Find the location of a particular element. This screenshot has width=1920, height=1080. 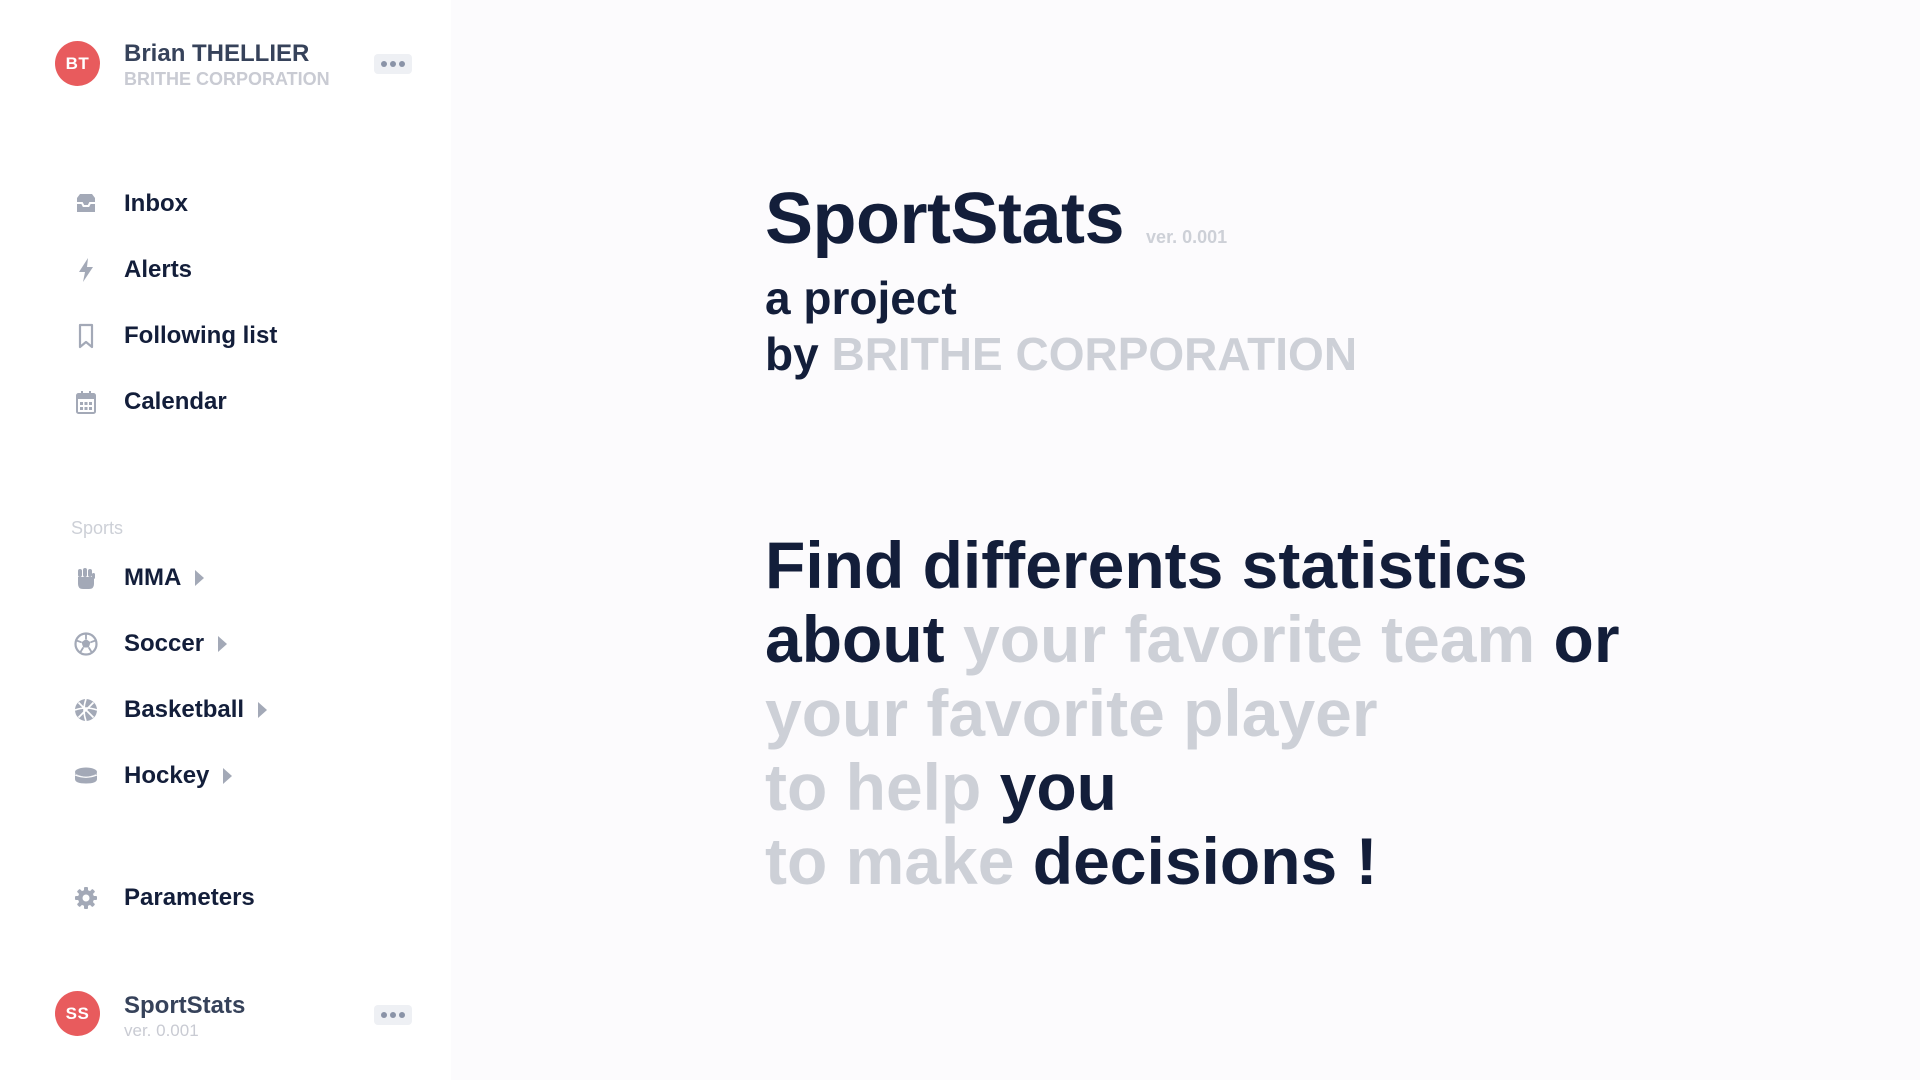

tagline-highlight: to help is located at coordinates (873, 787).